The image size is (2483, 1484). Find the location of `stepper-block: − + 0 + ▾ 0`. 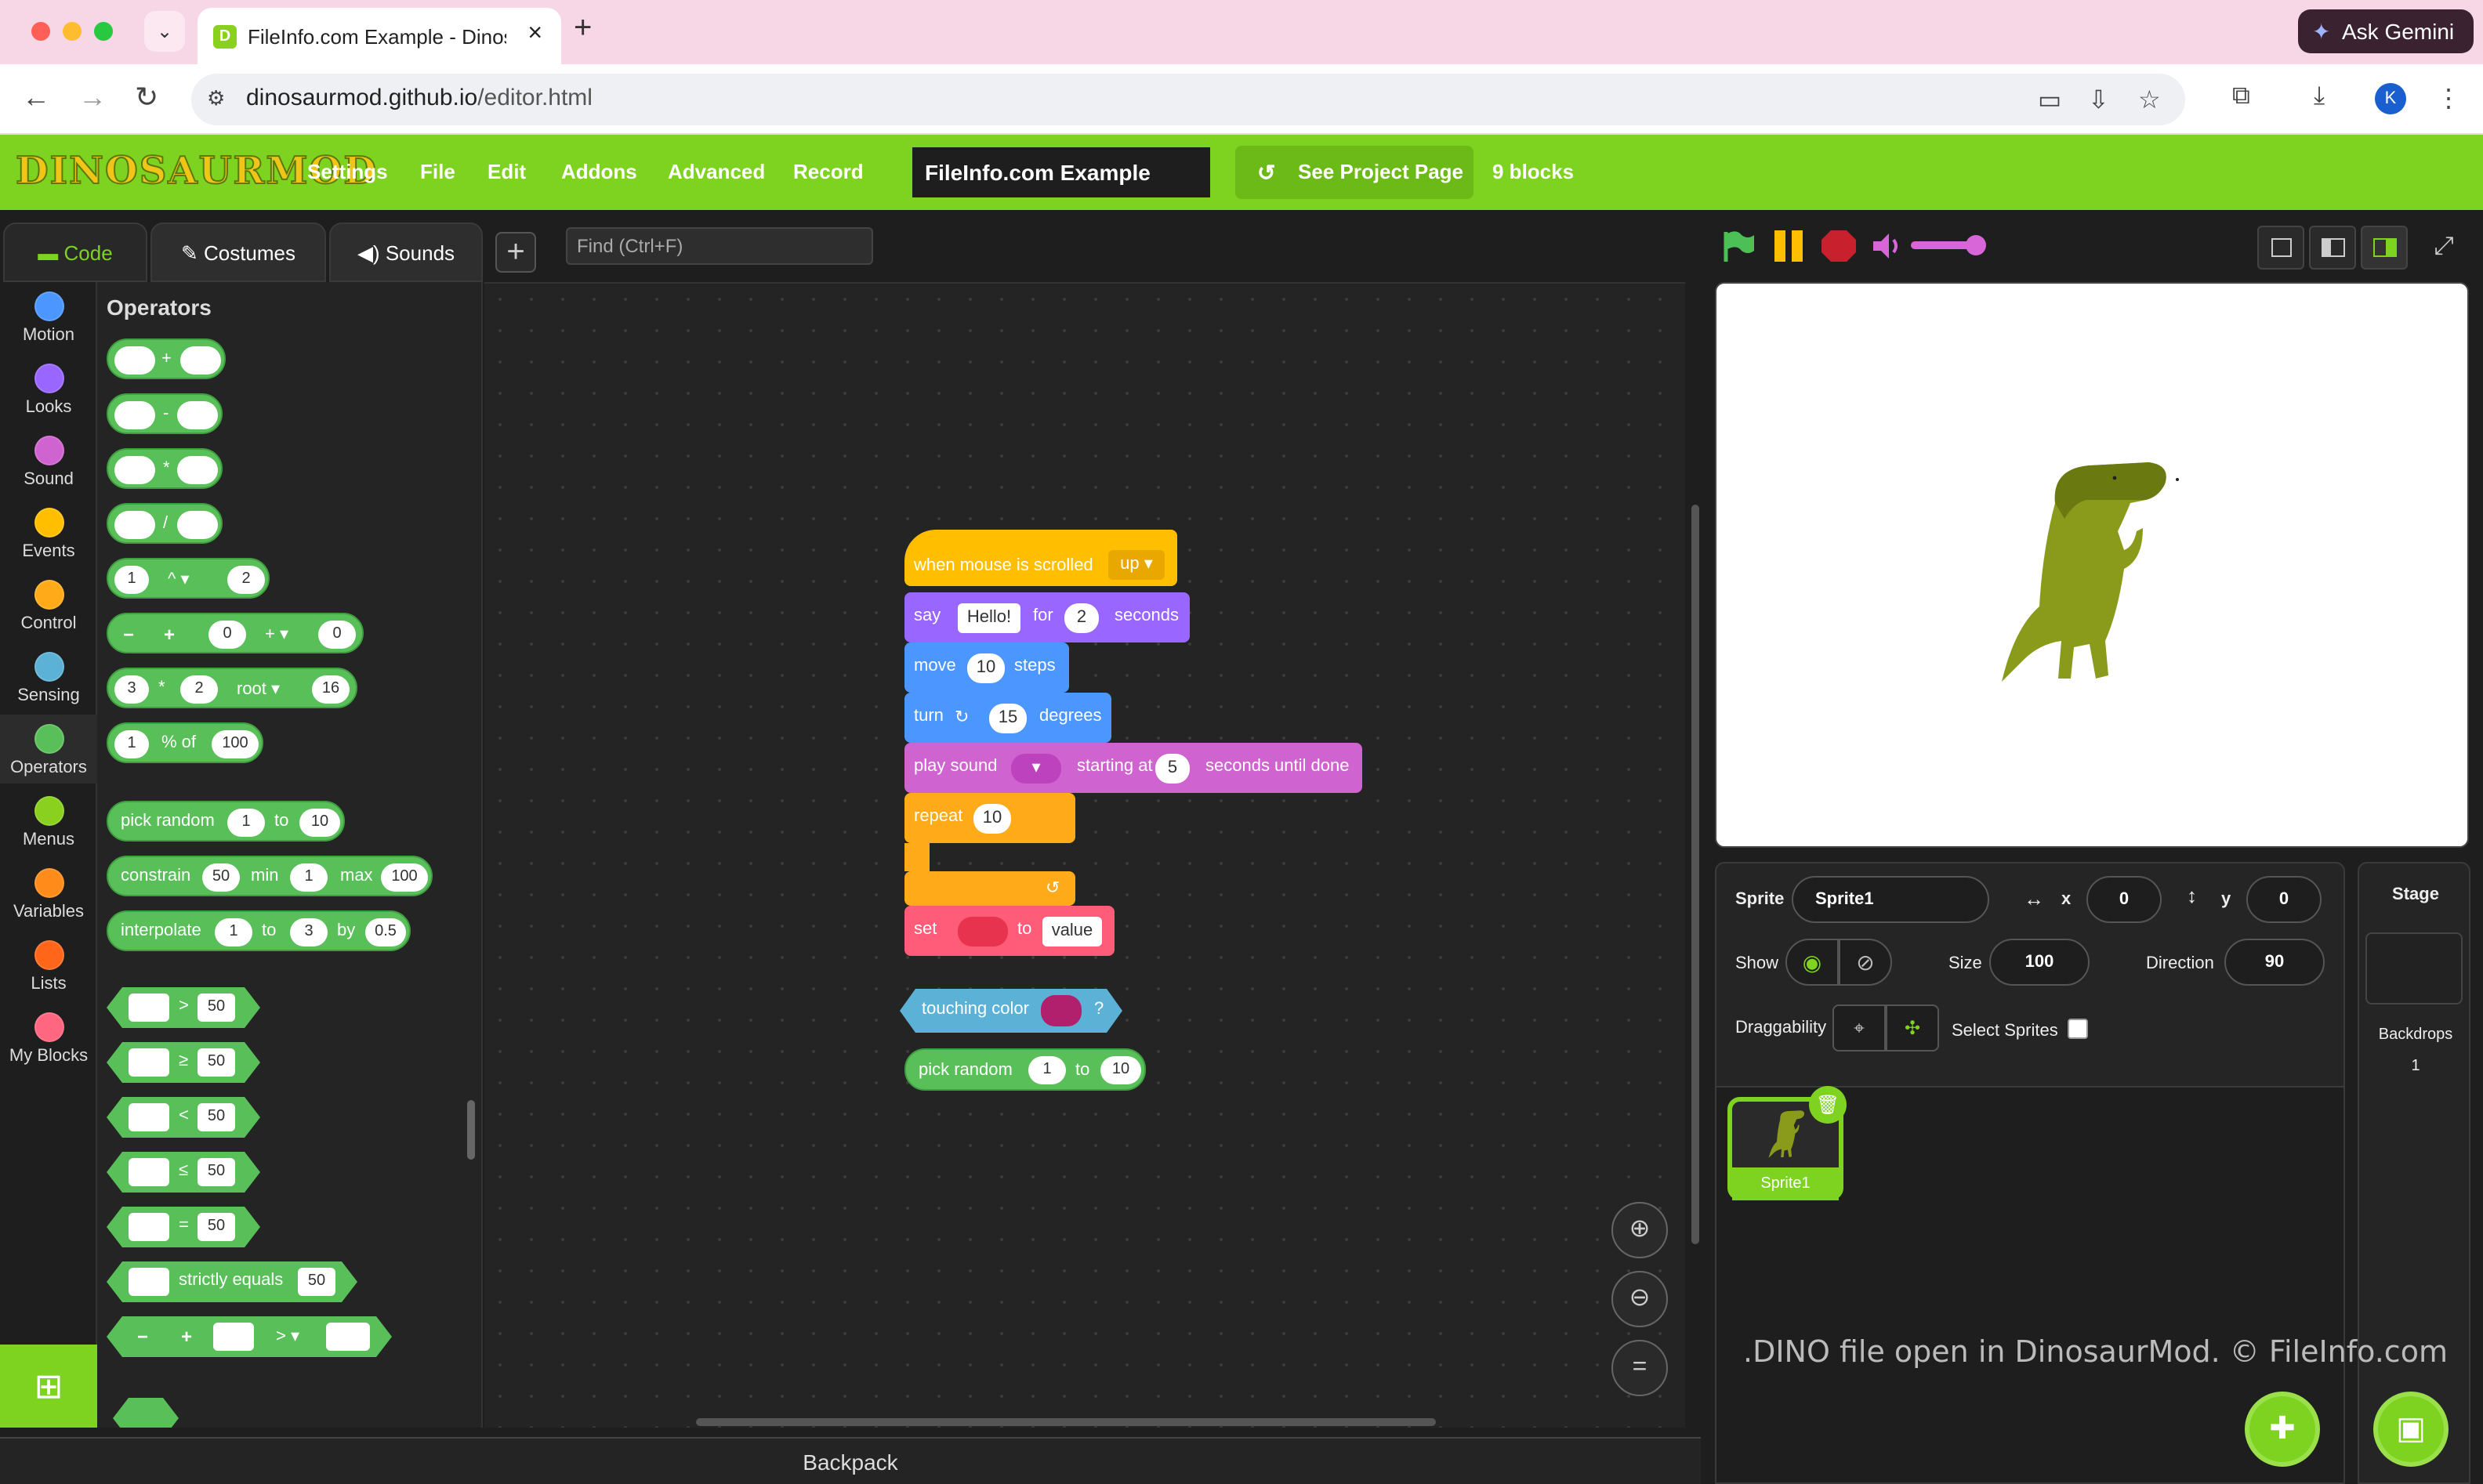

stepper-block: − + 0 + ▾ 0 is located at coordinates (235, 633).